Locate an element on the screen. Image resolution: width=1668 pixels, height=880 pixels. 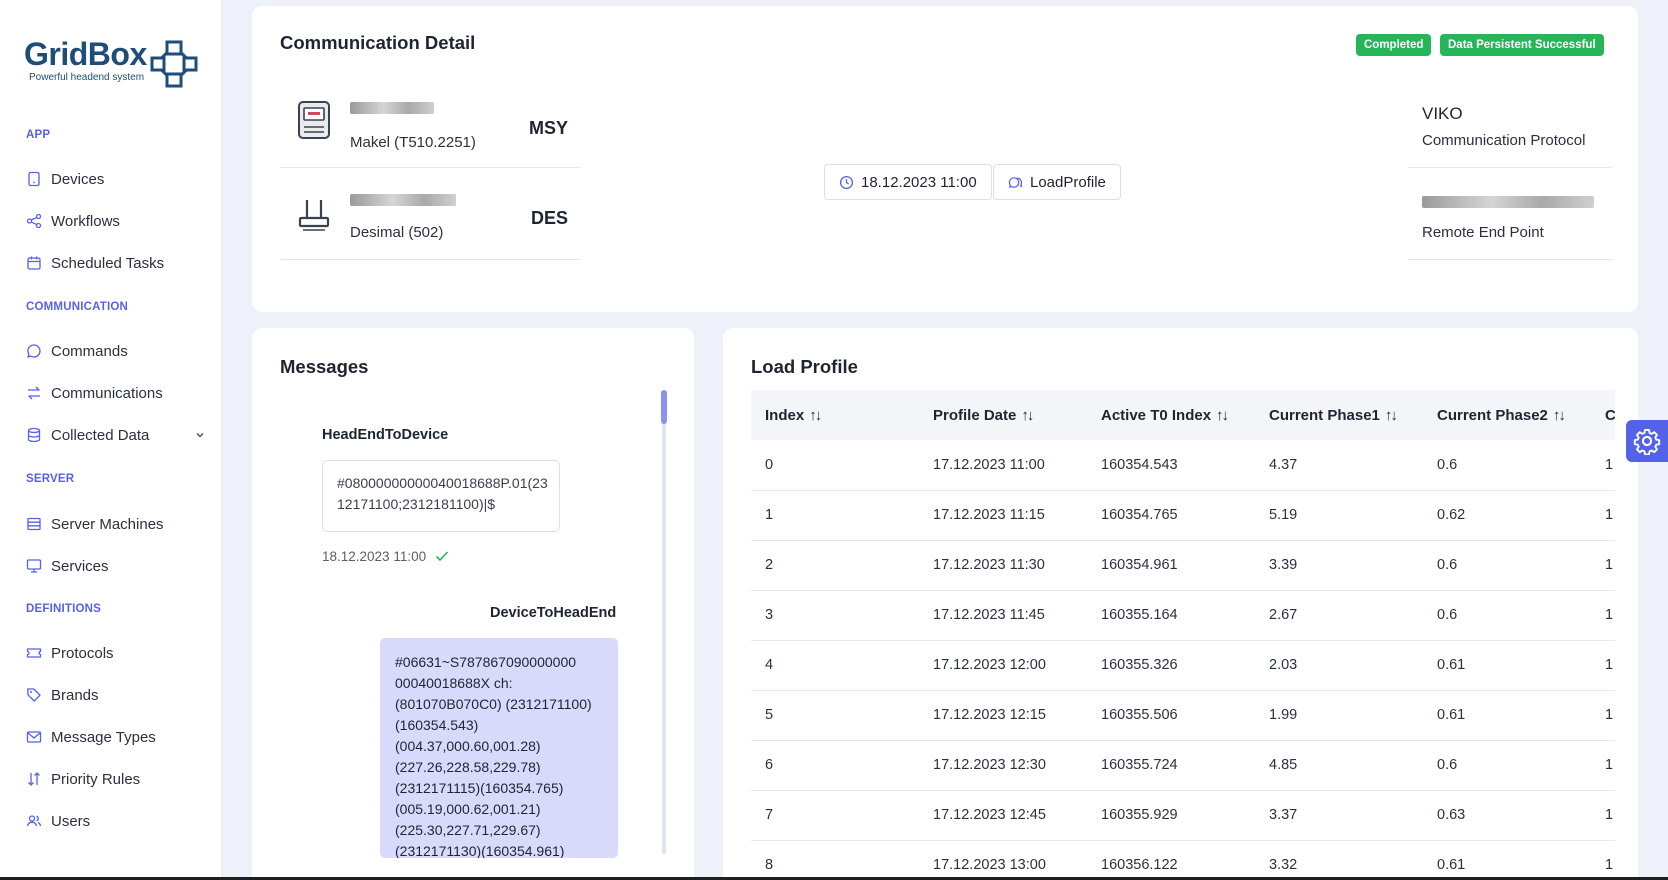
sidebar-item-message-types: Message Types is located at coordinates (116, 737).